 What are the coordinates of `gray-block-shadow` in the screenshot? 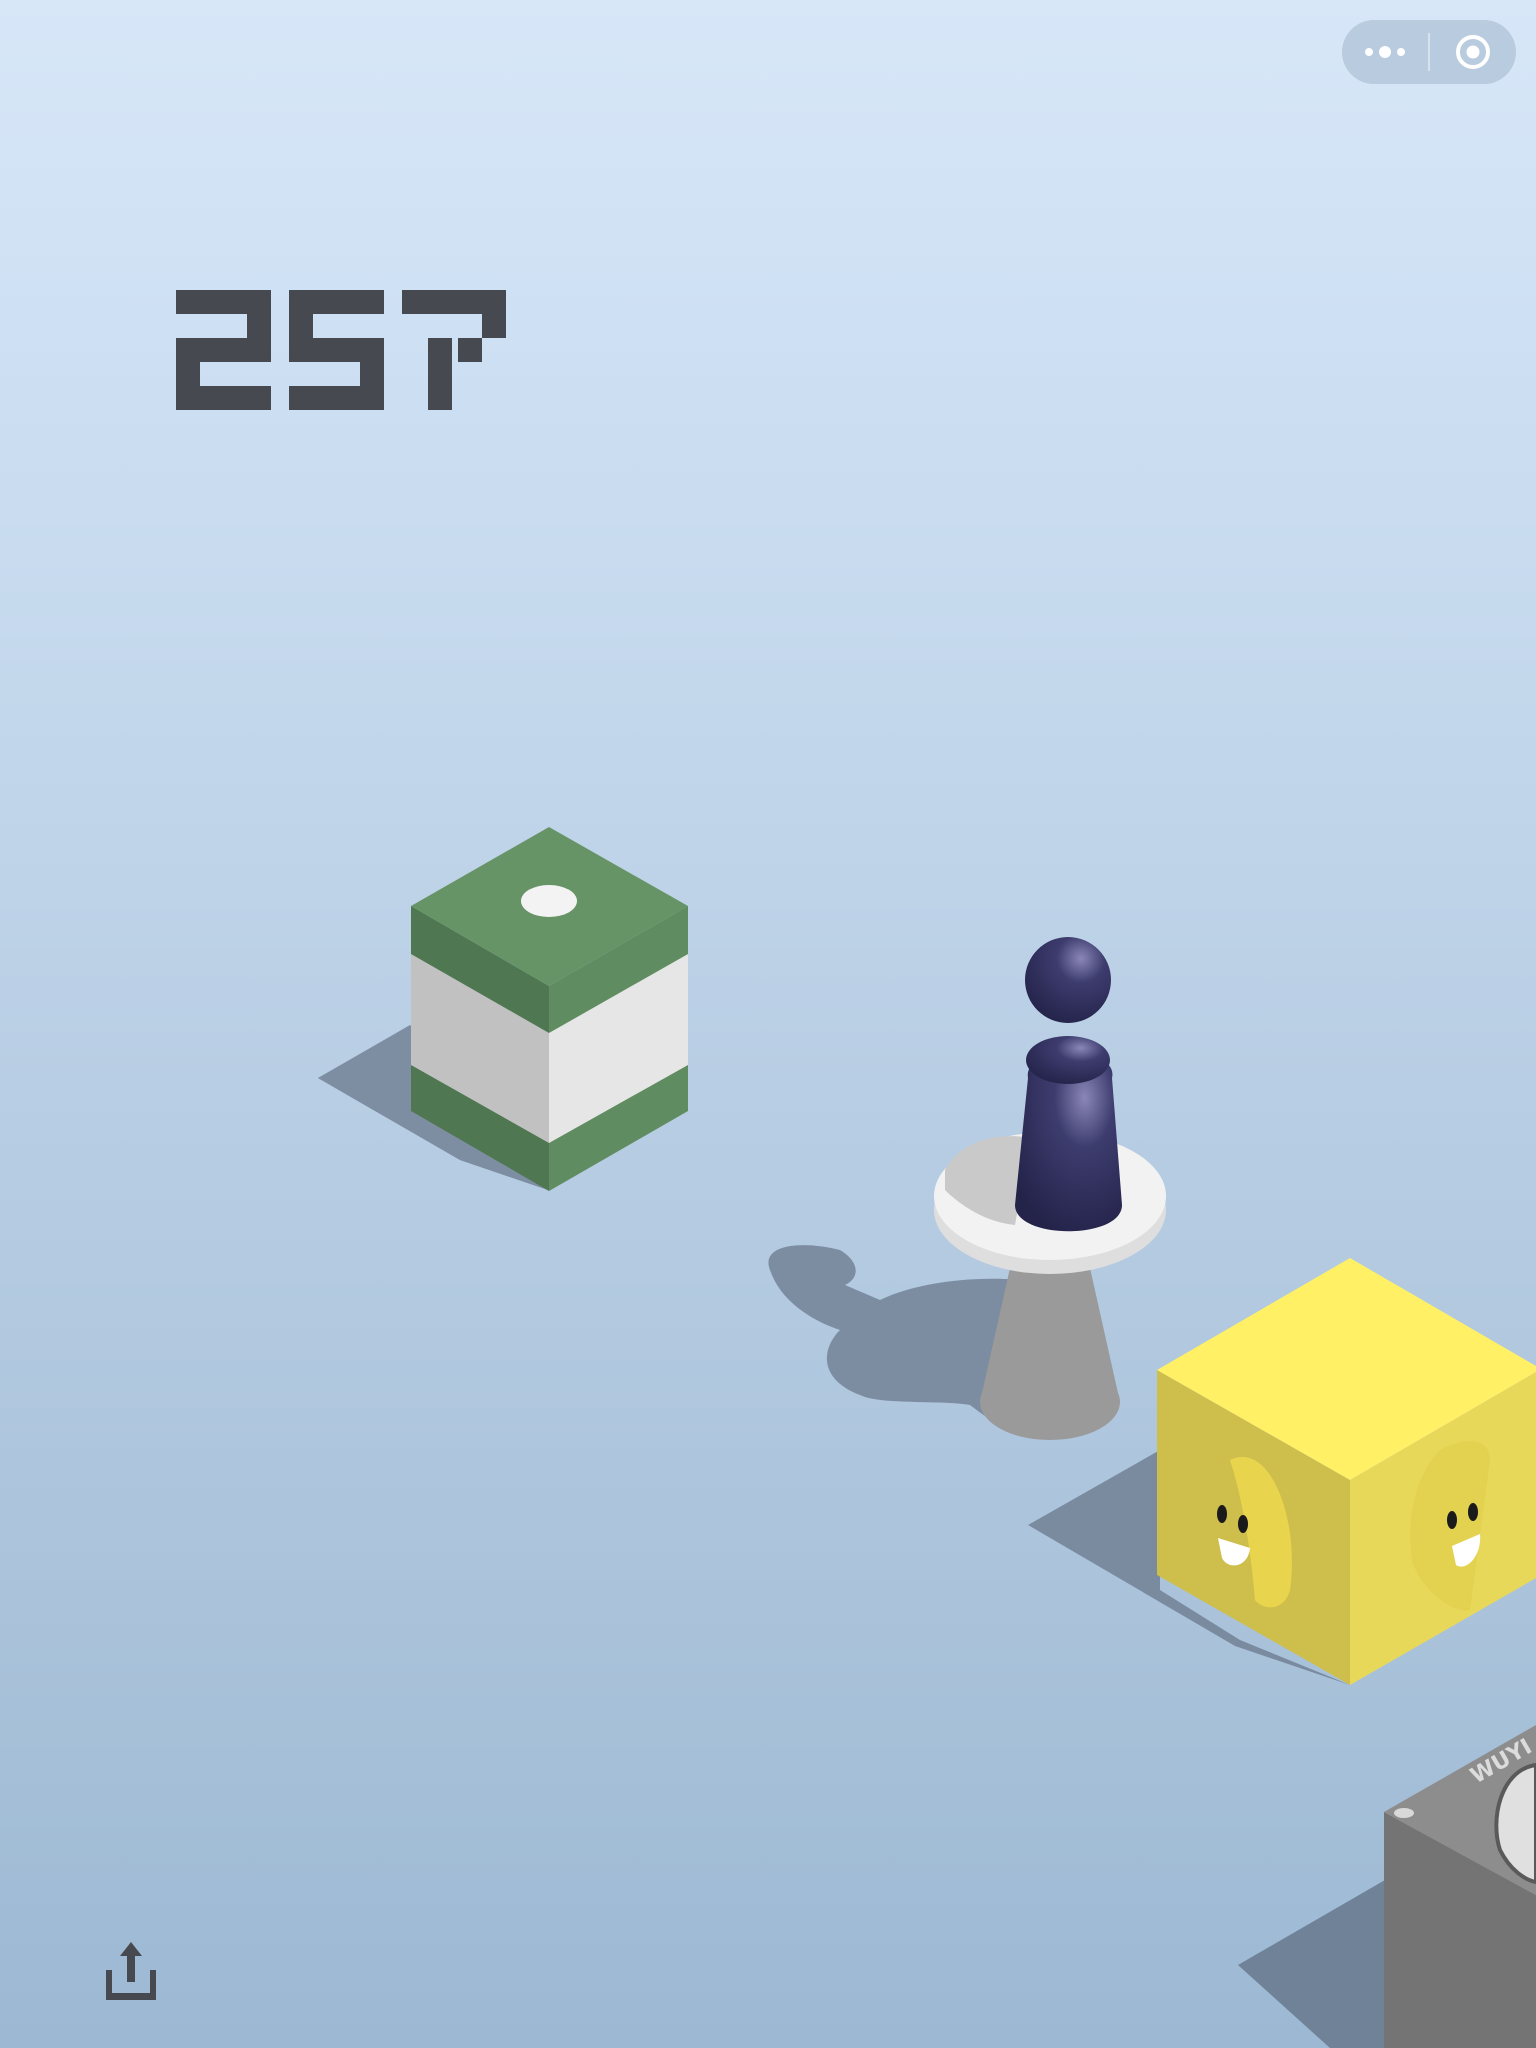 It's located at (1311, 1964).